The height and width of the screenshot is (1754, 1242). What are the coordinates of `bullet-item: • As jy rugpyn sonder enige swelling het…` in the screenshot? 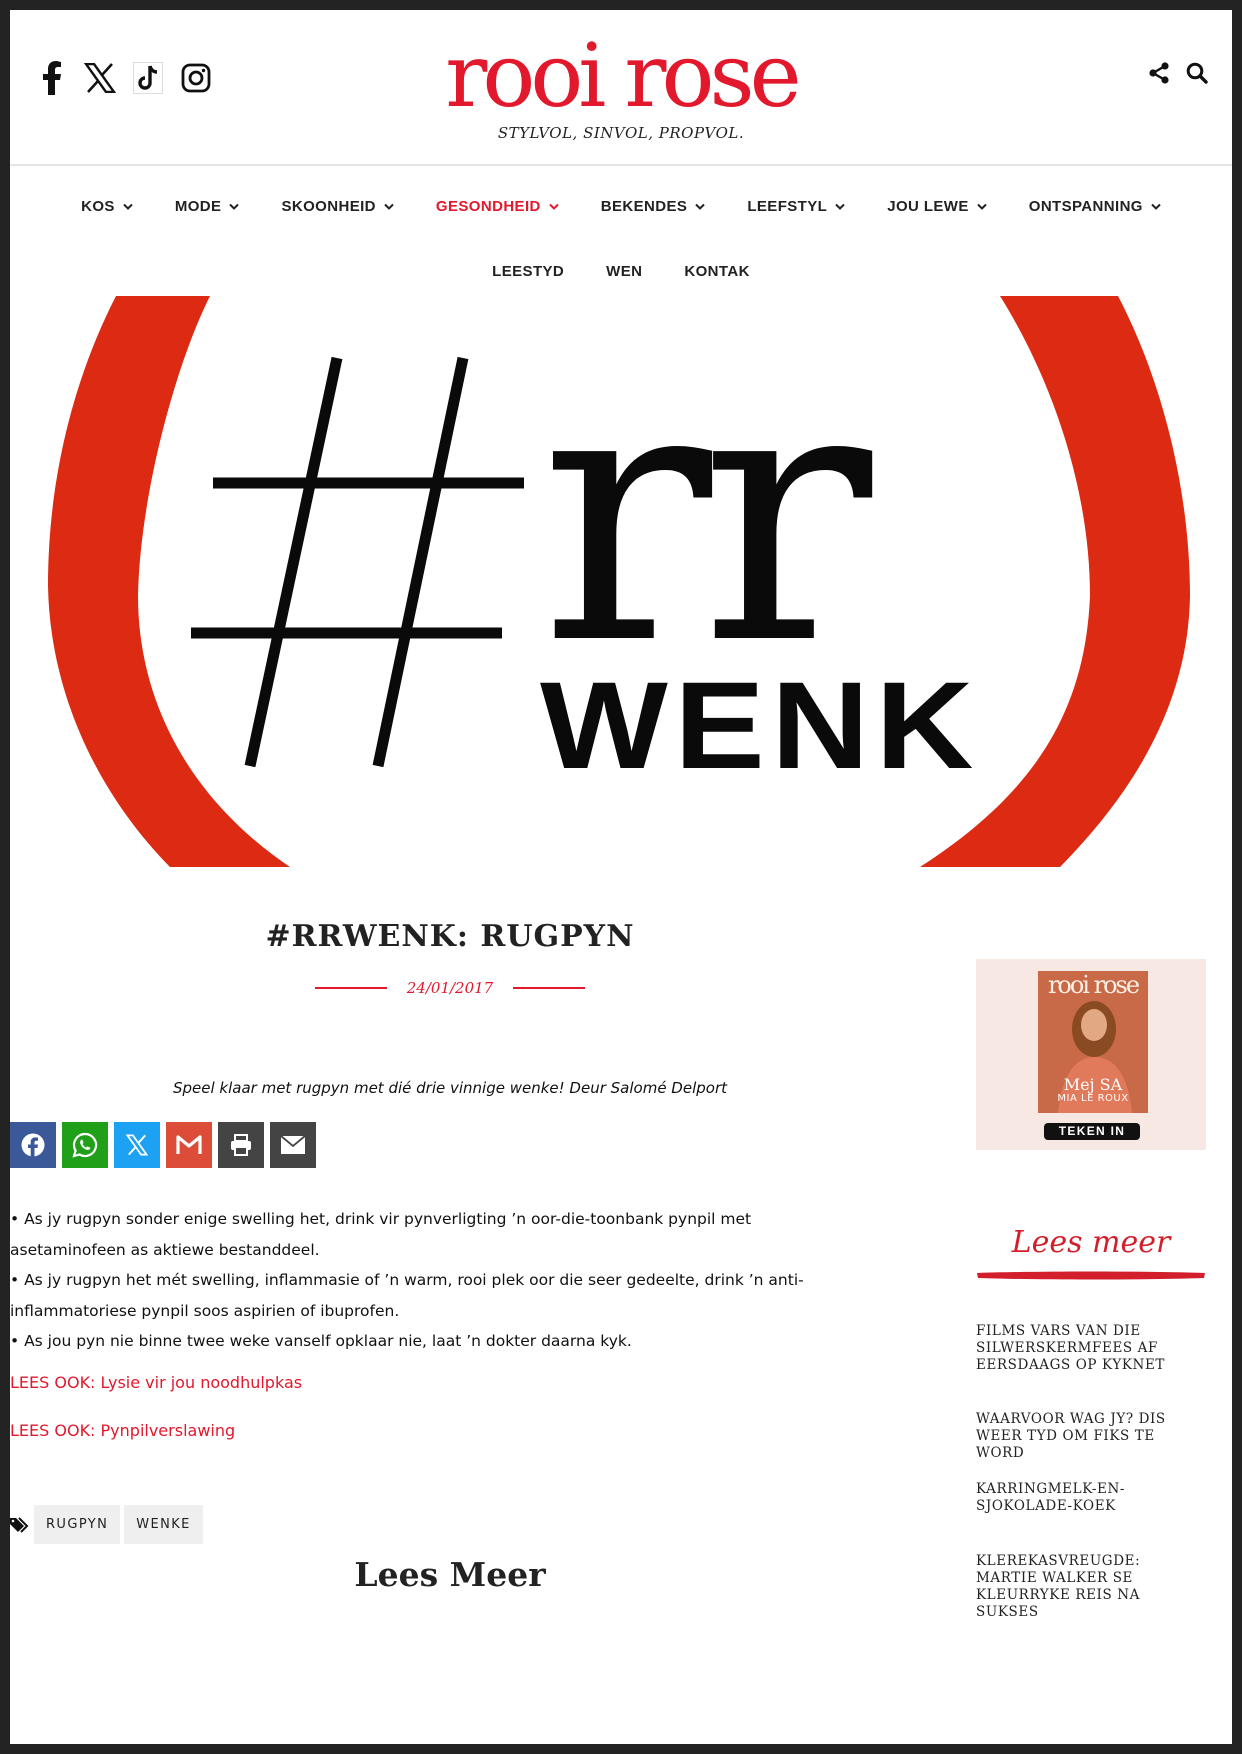 It's located at (381, 1234).